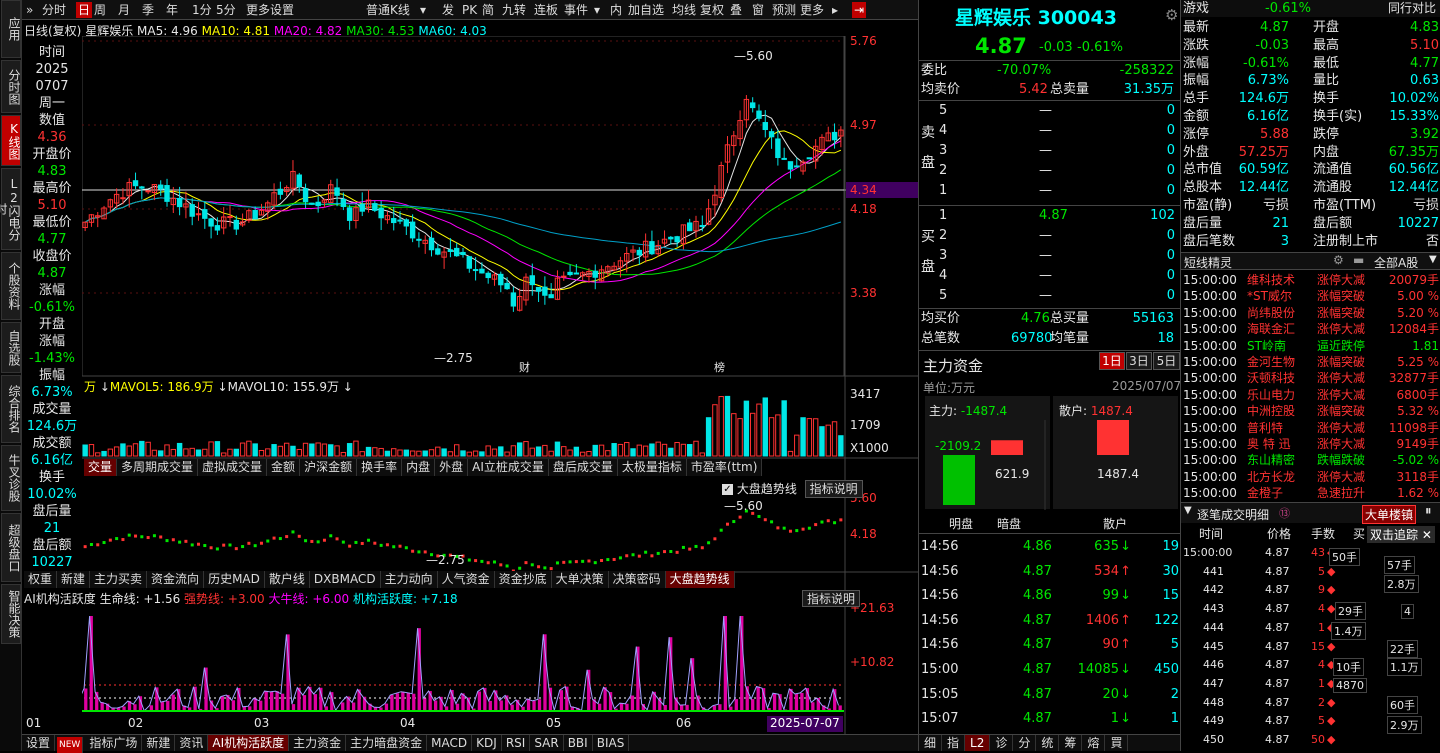  I want to click on pause-icon: ⏸, so click(1428, 511).